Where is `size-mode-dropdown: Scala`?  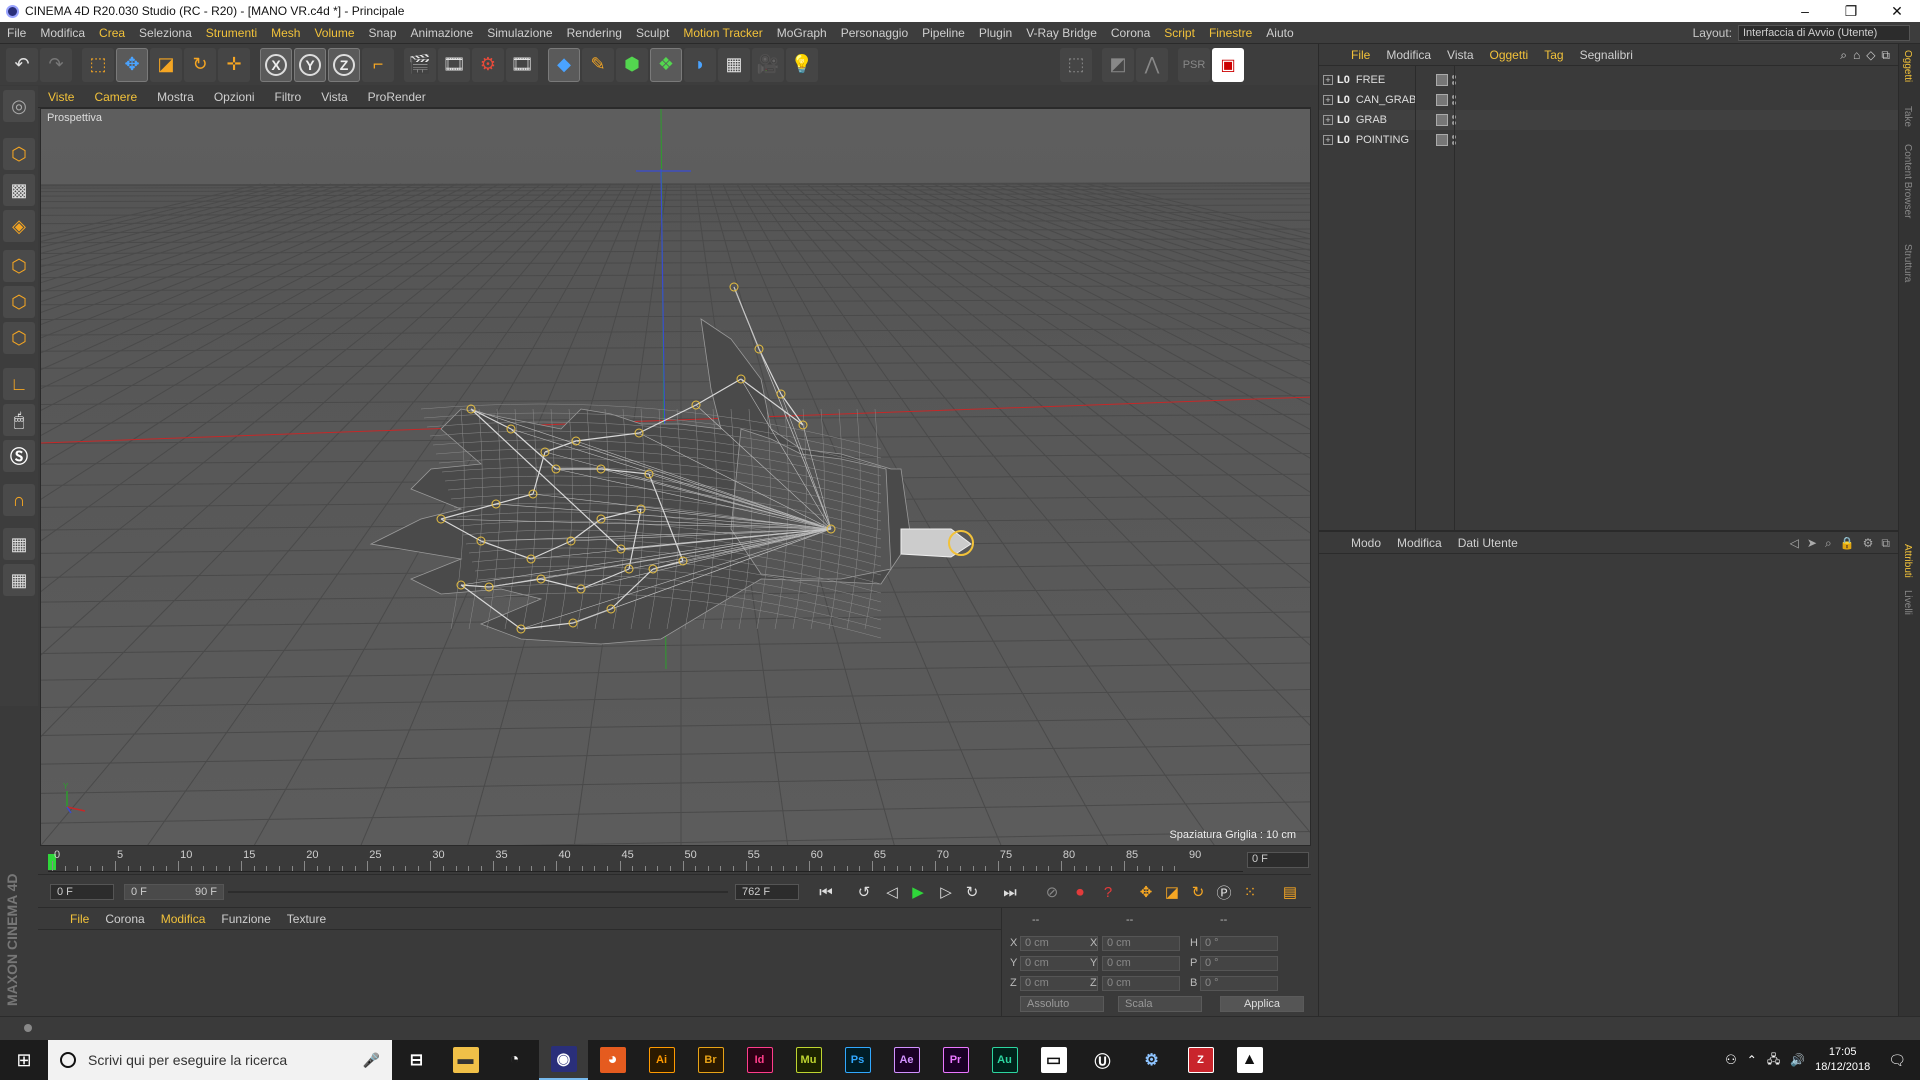 size-mode-dropdown: Scala is located at coordinates (1160, 1004).